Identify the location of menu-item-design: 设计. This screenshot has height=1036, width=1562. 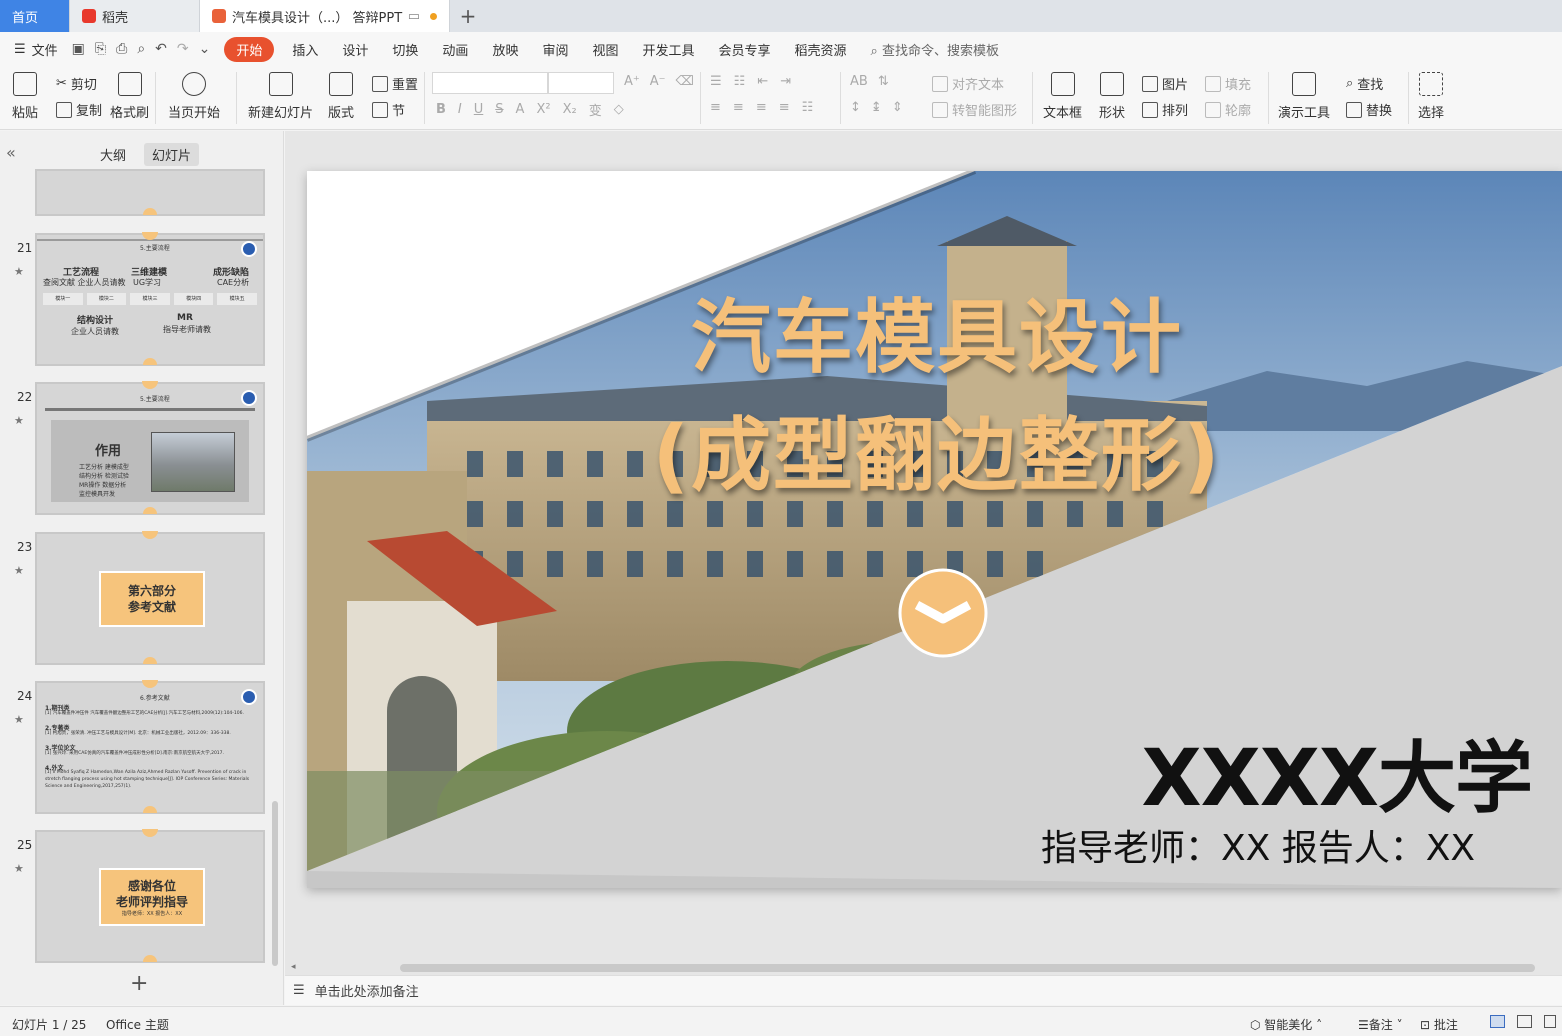
(355, 49).